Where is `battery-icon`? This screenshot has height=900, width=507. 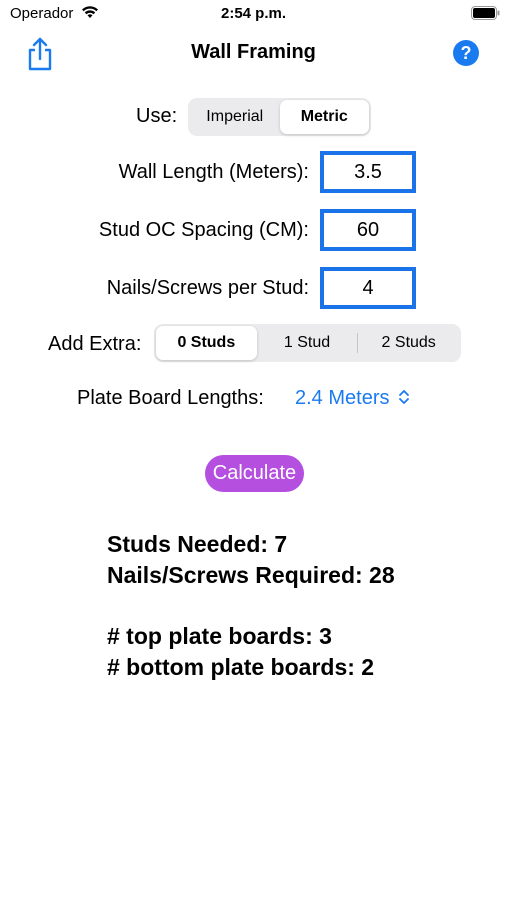
battery-icon is located at coordinates (485, 13).